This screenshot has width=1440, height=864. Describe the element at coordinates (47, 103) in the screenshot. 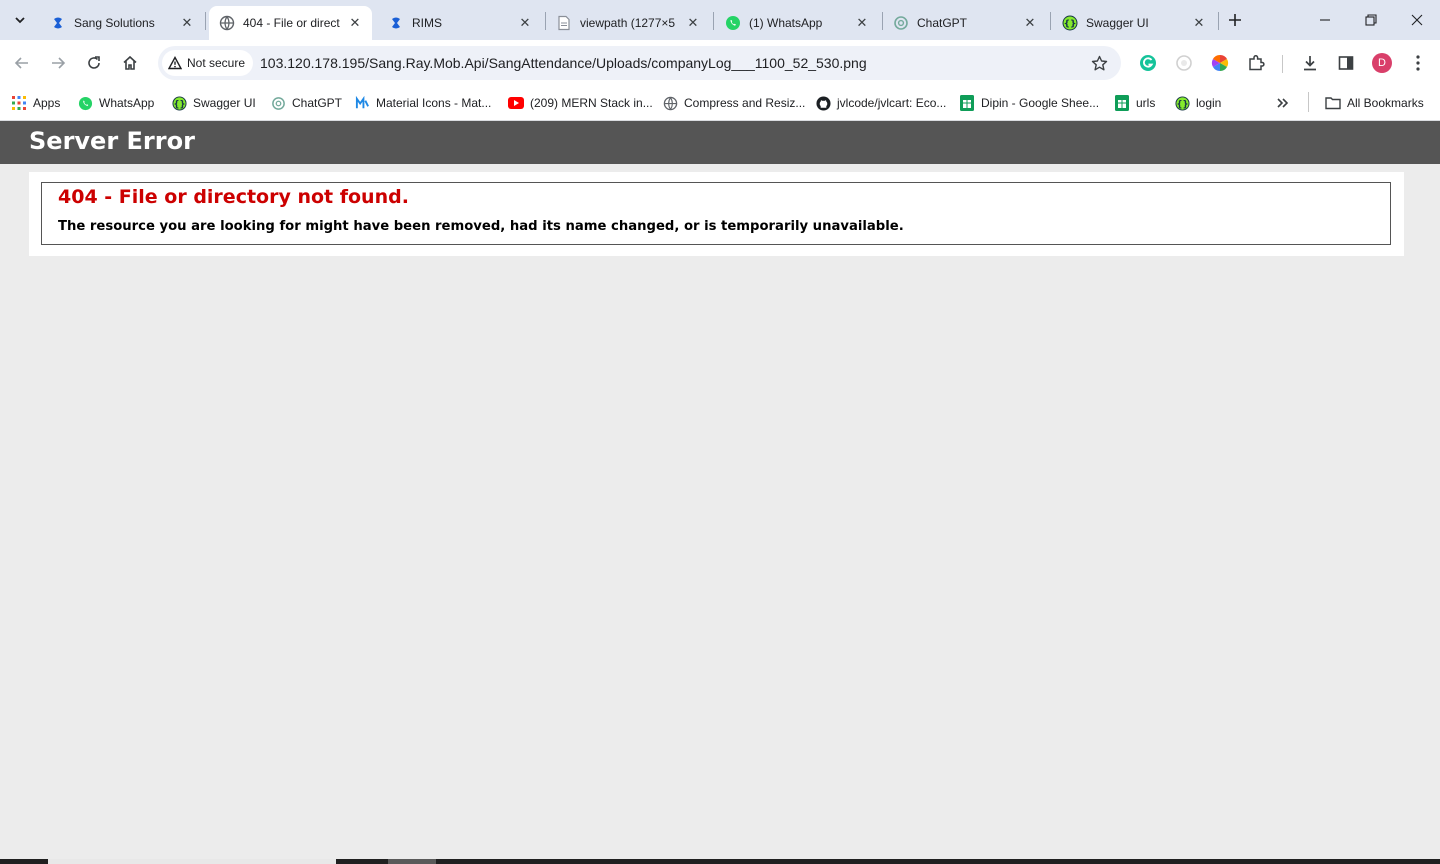

I see `bookmark-label: Apps` at that location.